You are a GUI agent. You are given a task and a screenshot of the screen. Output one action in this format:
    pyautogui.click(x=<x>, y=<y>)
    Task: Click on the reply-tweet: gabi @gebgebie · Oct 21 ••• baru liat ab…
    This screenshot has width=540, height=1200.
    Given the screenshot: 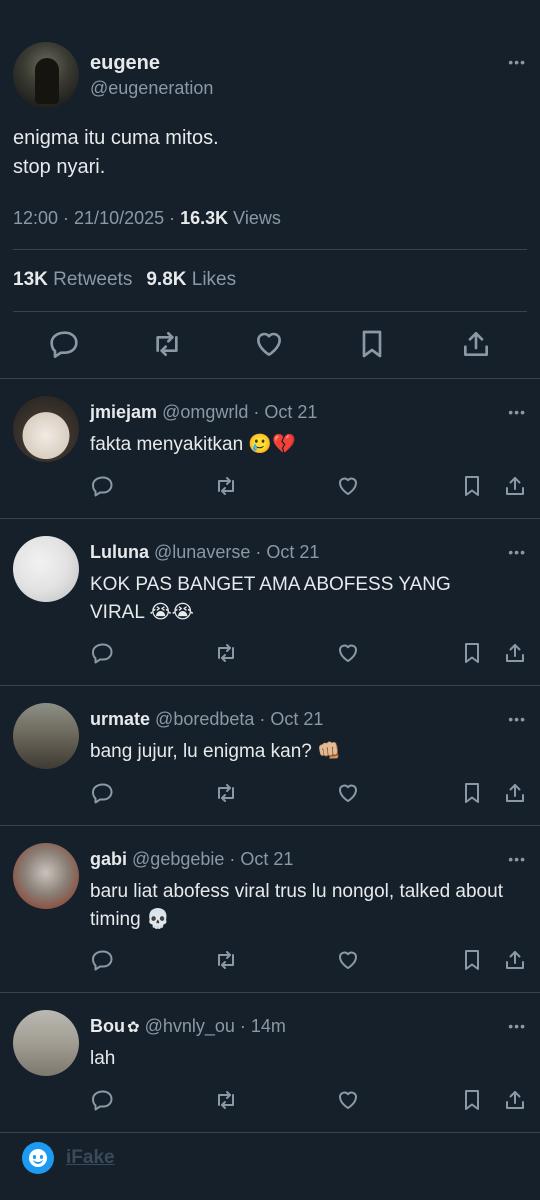 What is the action you would take?
    pyautogui.click(x=270, y=910)
    